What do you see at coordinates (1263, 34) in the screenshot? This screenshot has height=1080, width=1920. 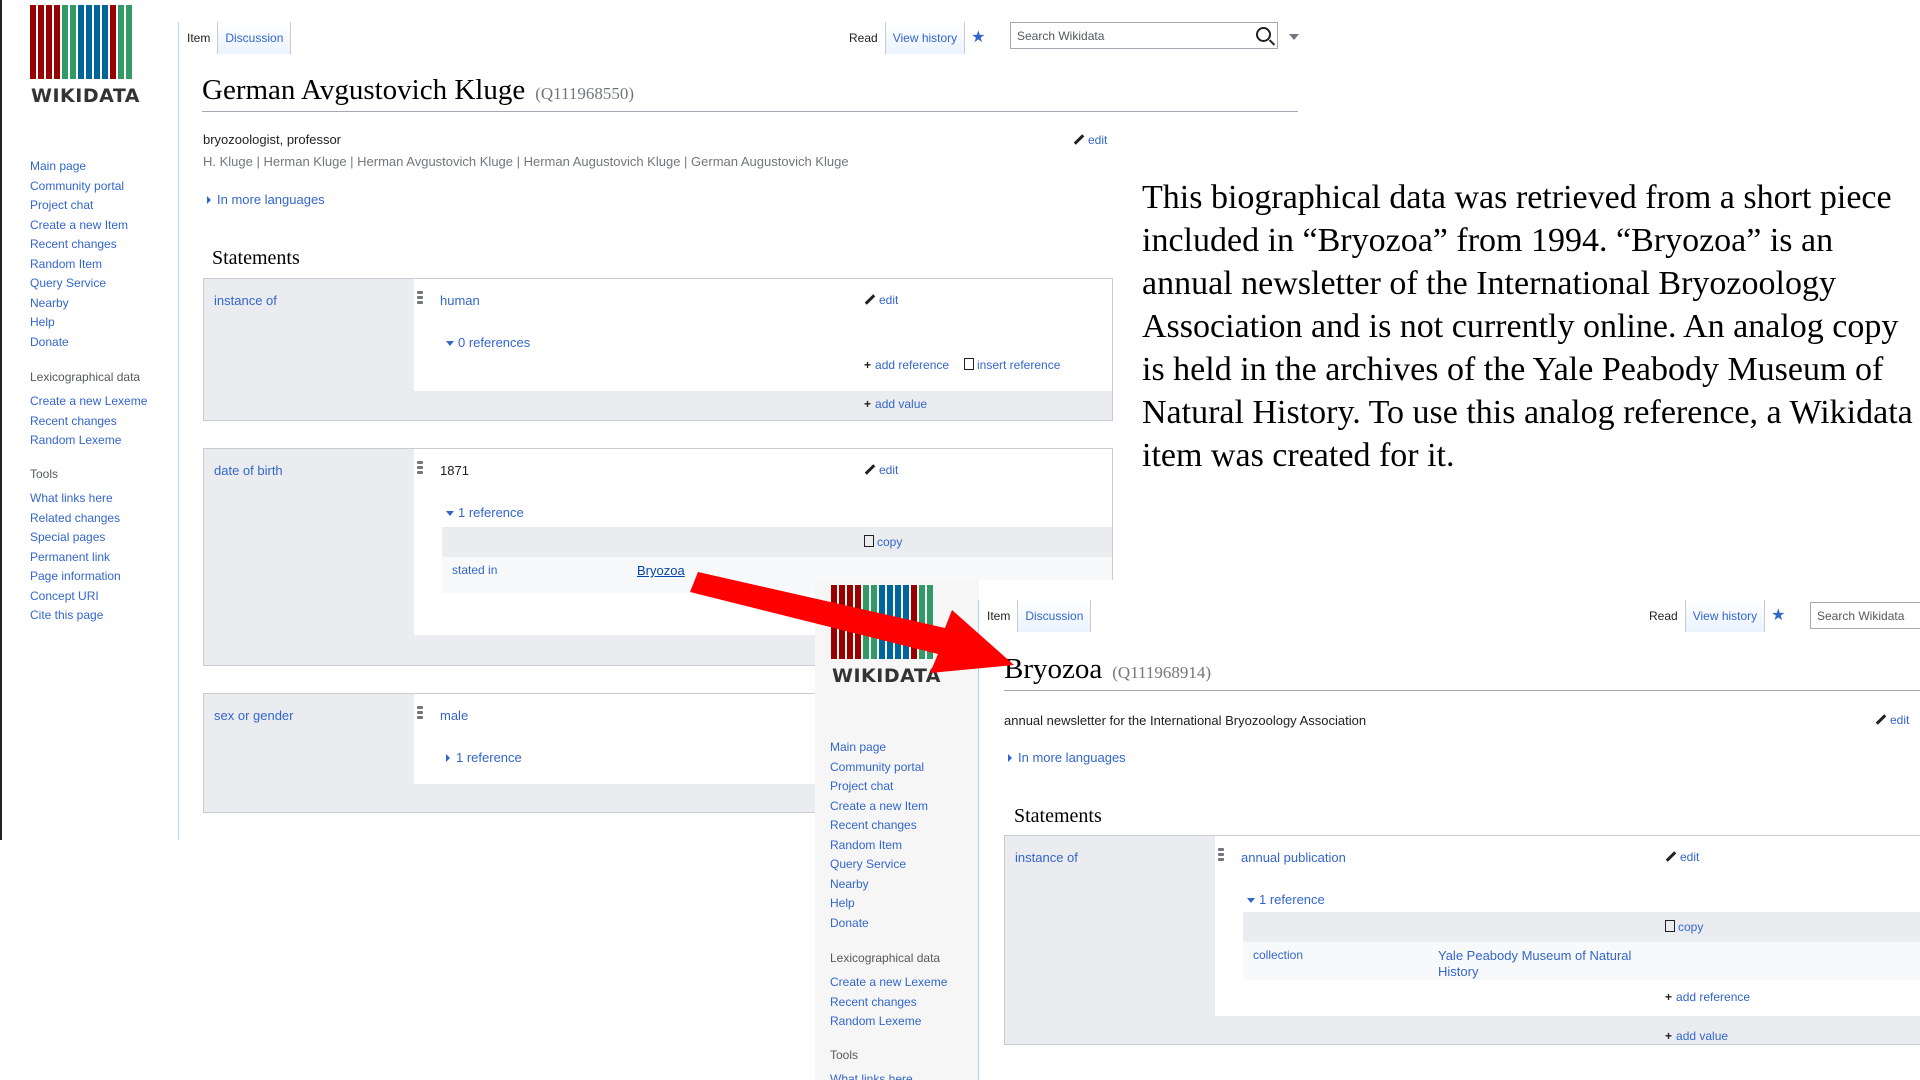 I see `search-icon` at bounding box center [1263, 34].